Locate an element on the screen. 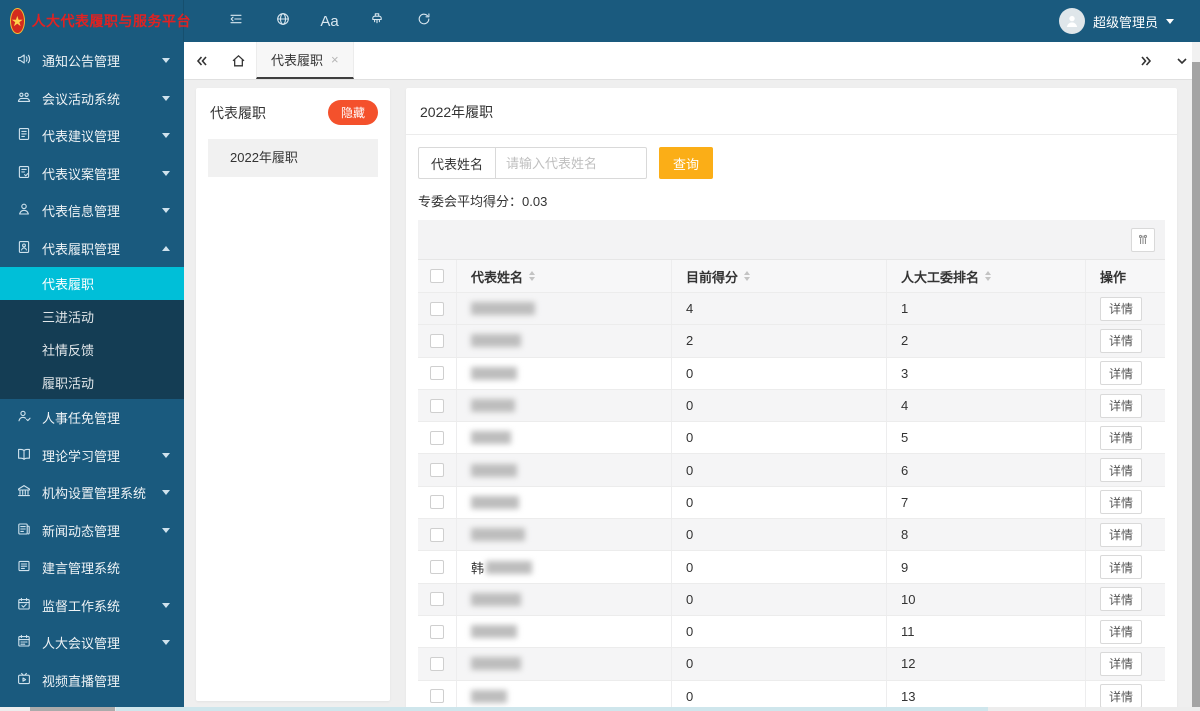 This screenshot has height=711, width=1200. sidebar-submenu-duty: 代表履职 三进活动 社情反馈 履职活动 is located at coordinates (92, 333).